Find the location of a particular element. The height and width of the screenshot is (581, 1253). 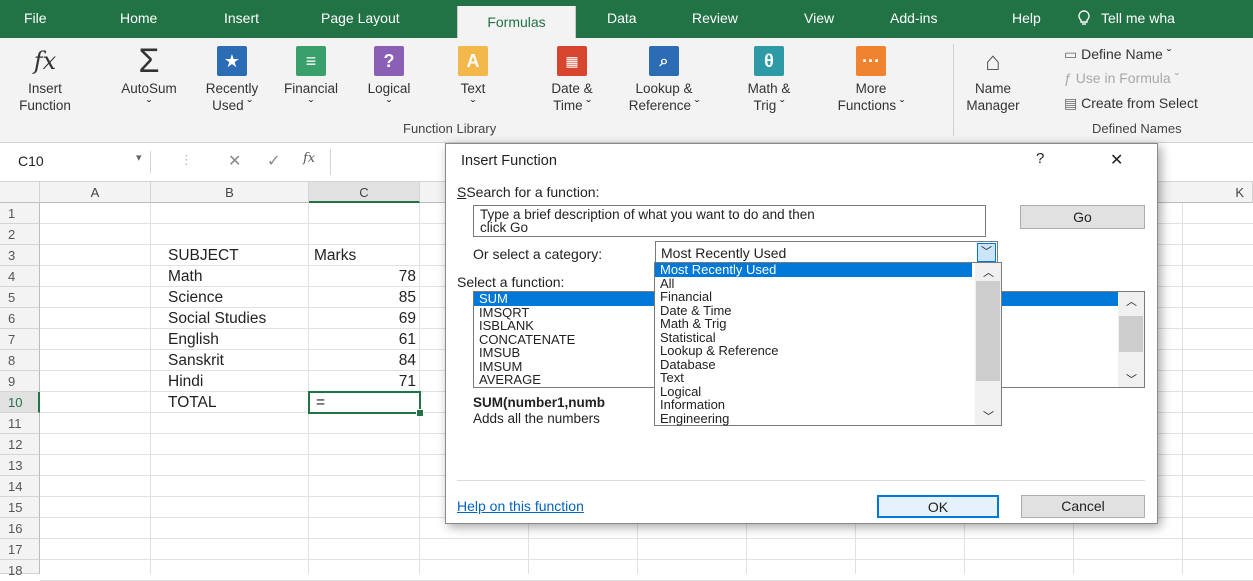

cell-marks: 84 is located at coordinates (362, 360).